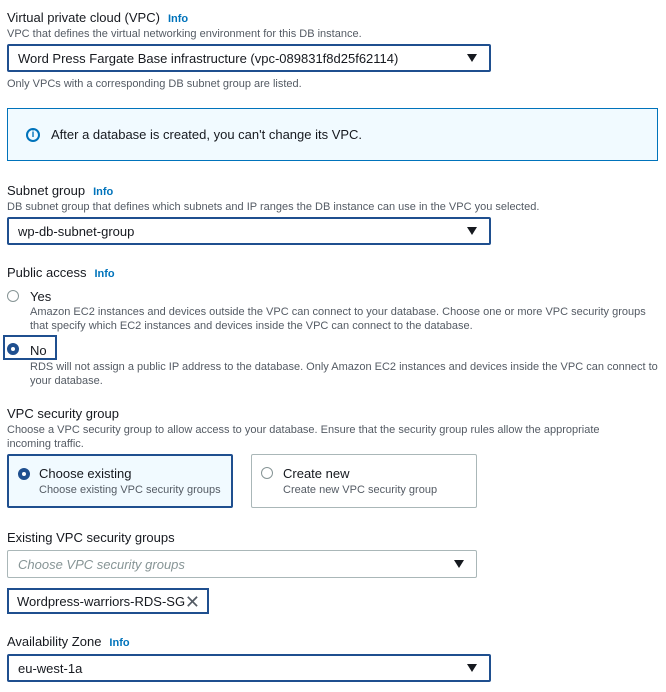 The width and height of the screenshot is (666, 692). I want to click on subnet-label: Subnet group, so click(46, 190).